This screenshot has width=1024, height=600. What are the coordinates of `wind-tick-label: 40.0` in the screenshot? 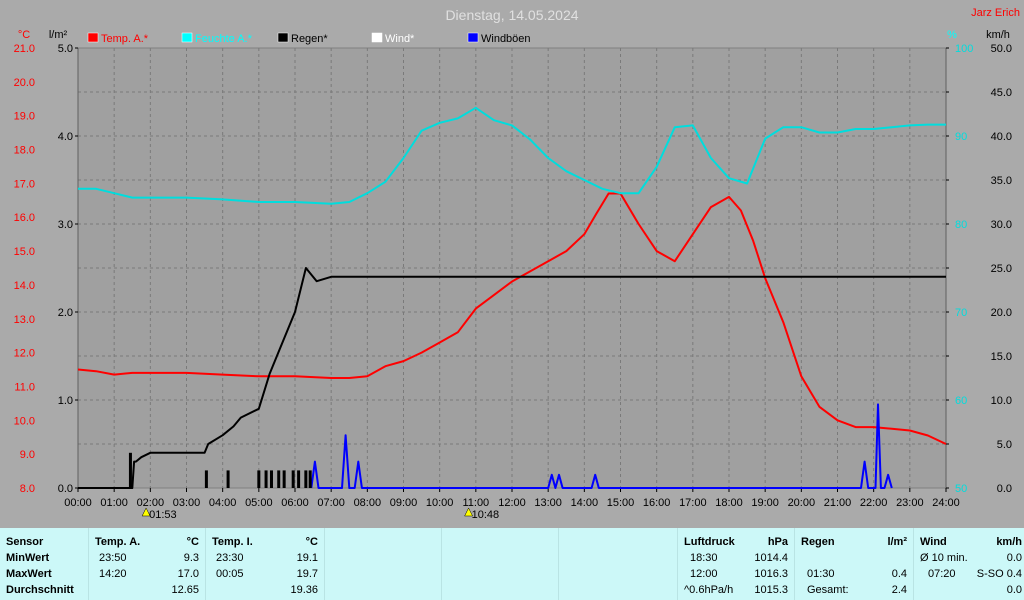 It's located at (1001, 137).